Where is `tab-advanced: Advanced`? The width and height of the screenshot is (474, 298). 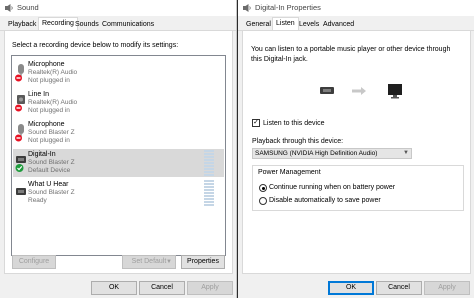
tab-advanced: Advanced is located at coordinates (338, 24).